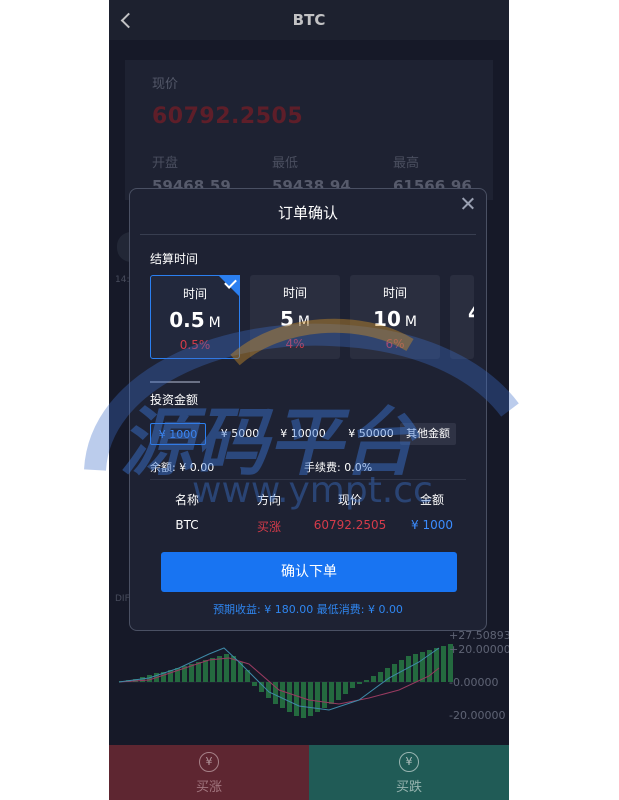 The image size is (619, 800). What do you see at coordinates (240, 434) in the screenshot?
I see `amount-option: ¥ 5000` at bounding box center [240, 434].